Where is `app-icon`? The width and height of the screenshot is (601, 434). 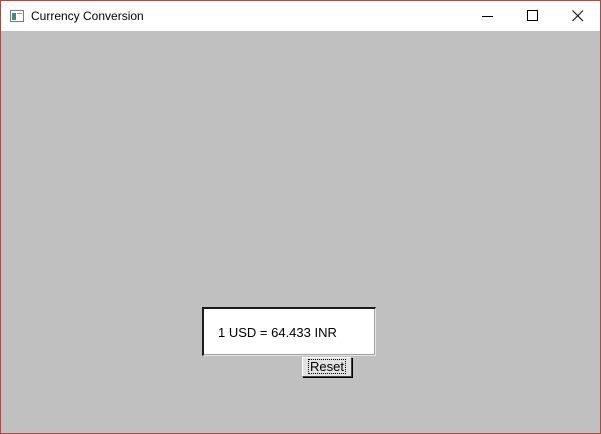 app-icon is located at coordinates (17, 16).